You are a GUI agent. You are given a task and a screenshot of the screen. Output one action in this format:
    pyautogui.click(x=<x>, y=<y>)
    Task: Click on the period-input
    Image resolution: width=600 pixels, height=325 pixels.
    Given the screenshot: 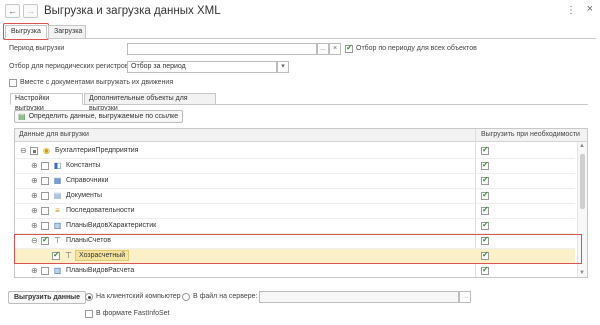 What is the action you would take?
    pyautogui.click(x=222, y=49)
    